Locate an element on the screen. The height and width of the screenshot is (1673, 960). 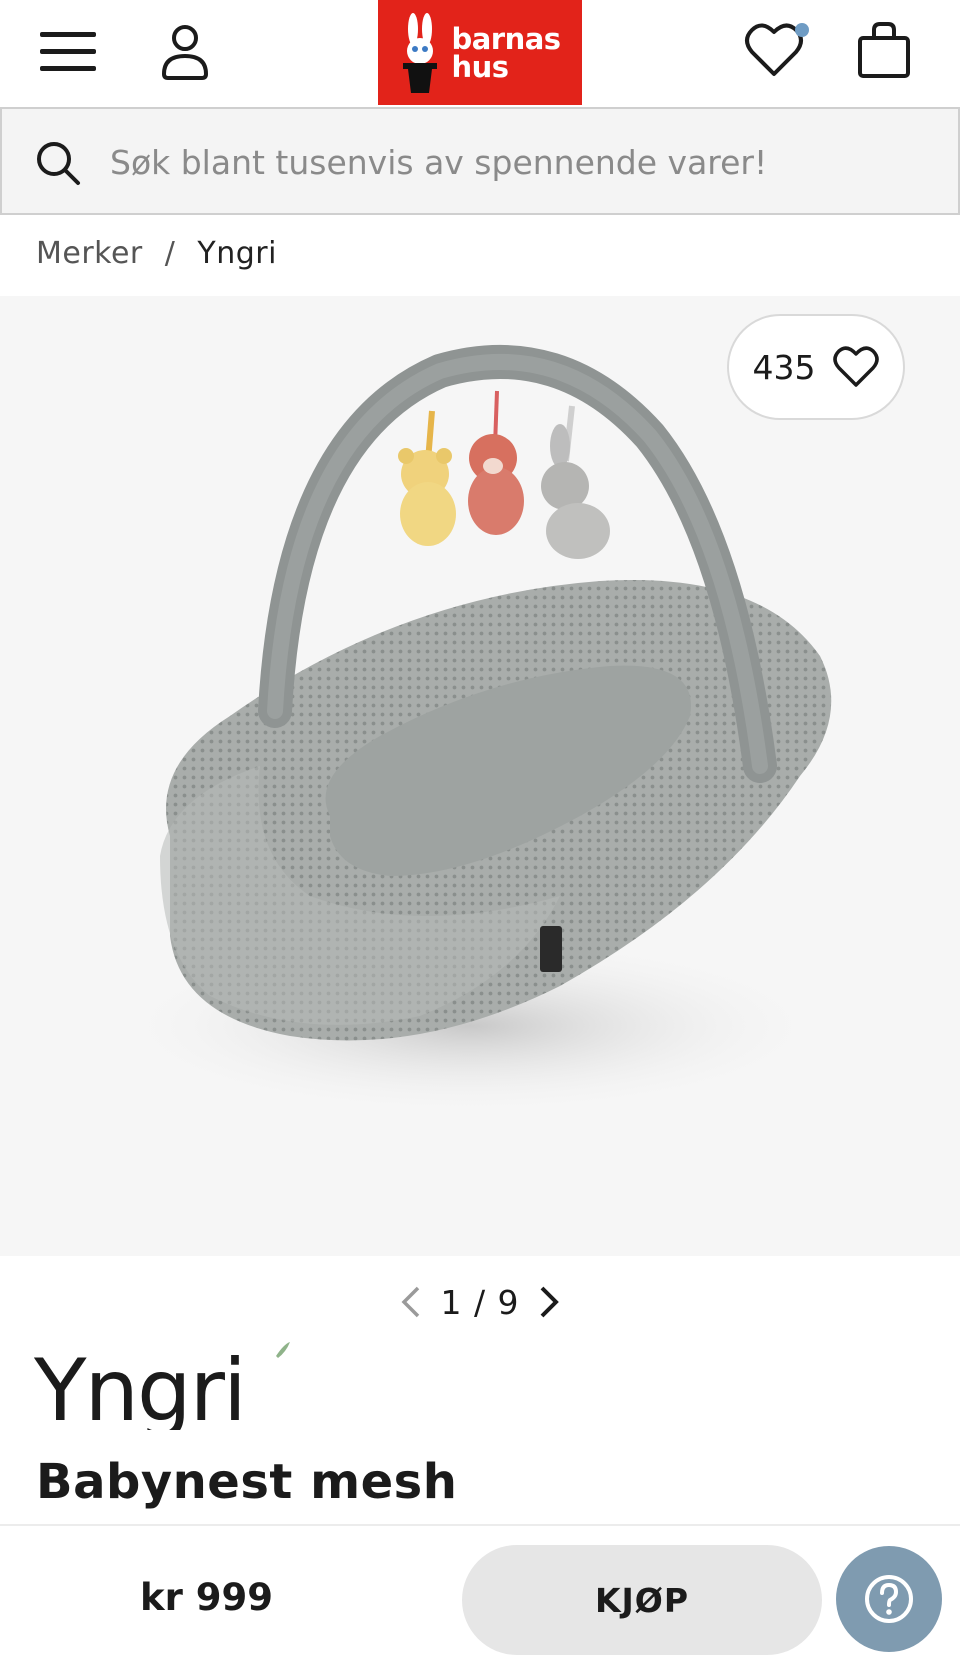
toy-bear is located at coordinates (427, 497).